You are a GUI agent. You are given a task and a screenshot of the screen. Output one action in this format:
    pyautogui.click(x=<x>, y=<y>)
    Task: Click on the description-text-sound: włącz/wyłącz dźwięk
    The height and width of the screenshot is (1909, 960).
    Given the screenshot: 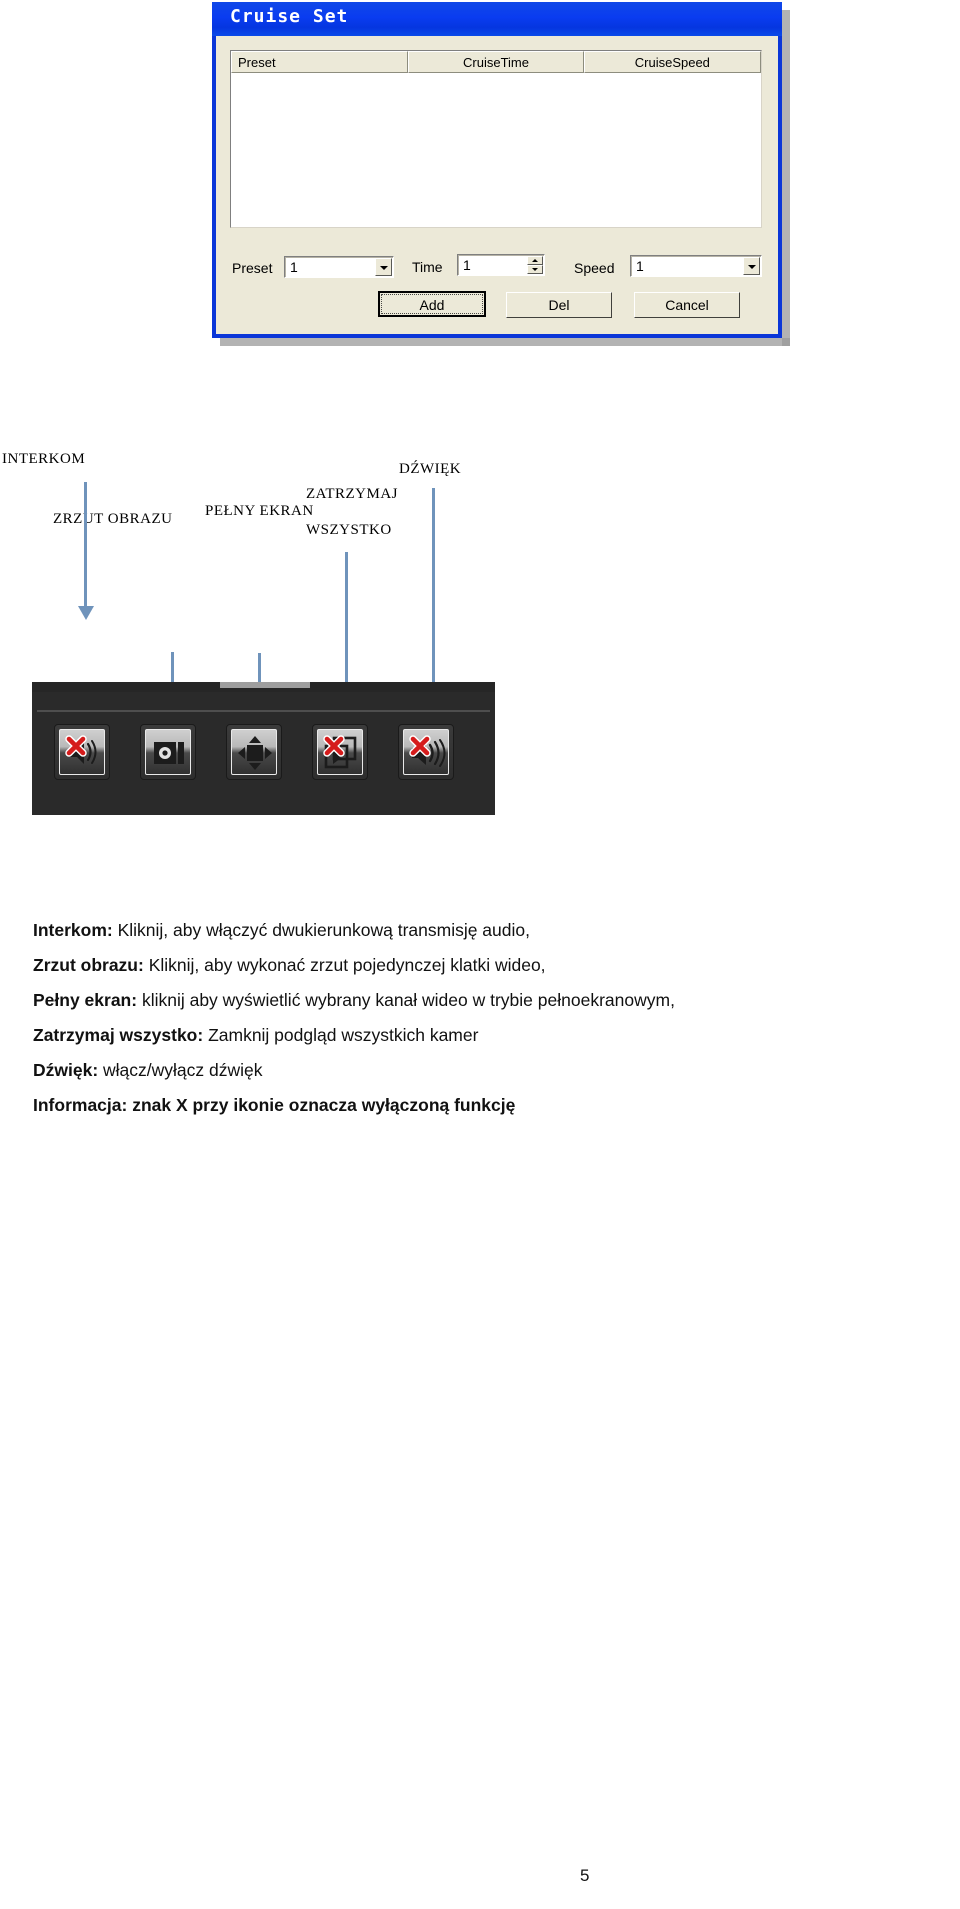 What is the action you would take?
    pyautogui.click(x=180, y=1070)
    